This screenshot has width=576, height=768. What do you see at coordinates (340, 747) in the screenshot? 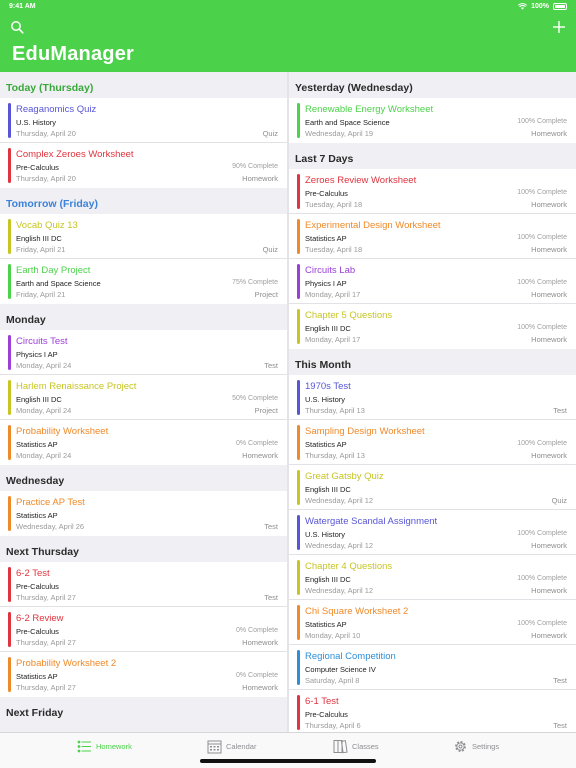
I see `books-icon` at bounding box center [340, 747].